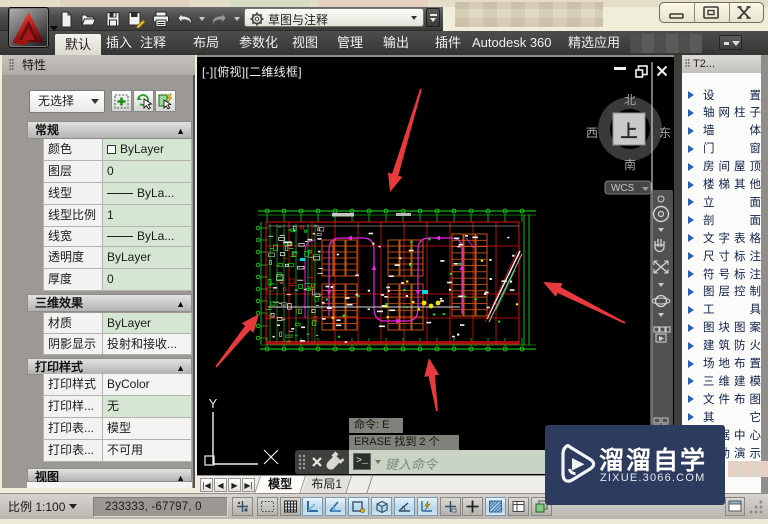 This screenshot has width=768, height=524. I want to click on svg-text: 上, so click(629, 131).